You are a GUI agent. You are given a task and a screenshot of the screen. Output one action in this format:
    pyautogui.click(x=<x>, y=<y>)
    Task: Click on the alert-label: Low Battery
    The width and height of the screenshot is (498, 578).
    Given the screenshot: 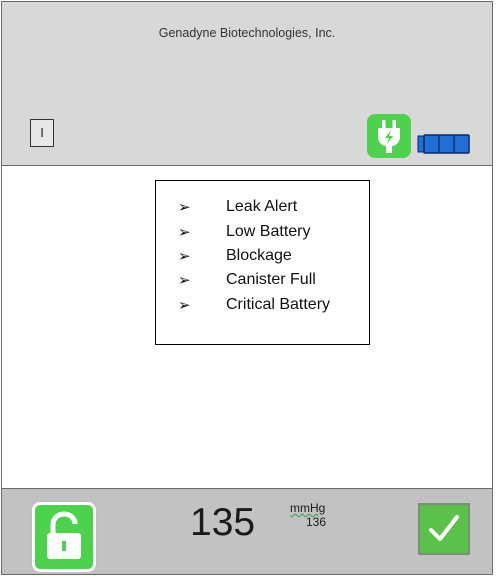 What is the action you would take?
    pyautogui.click(x=268, y=231)
    